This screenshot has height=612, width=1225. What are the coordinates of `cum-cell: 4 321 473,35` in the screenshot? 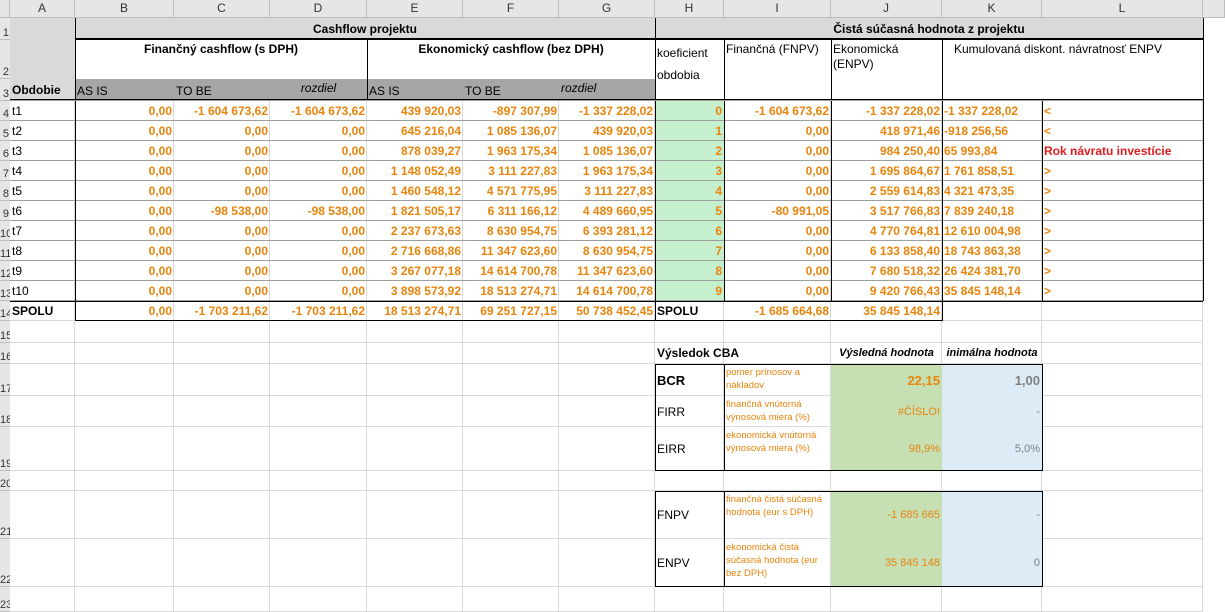 It's located at (992, 191).